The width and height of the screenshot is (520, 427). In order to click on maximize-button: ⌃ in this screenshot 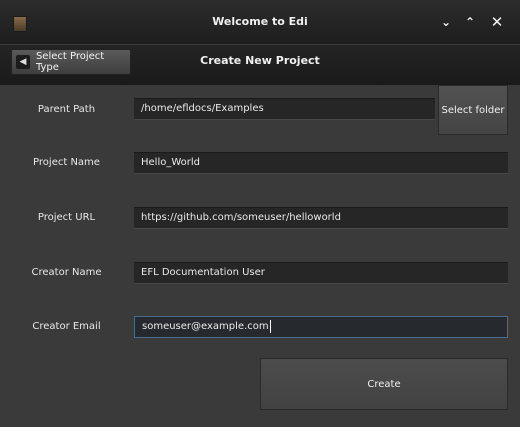, I will do `click(470, 22)`.